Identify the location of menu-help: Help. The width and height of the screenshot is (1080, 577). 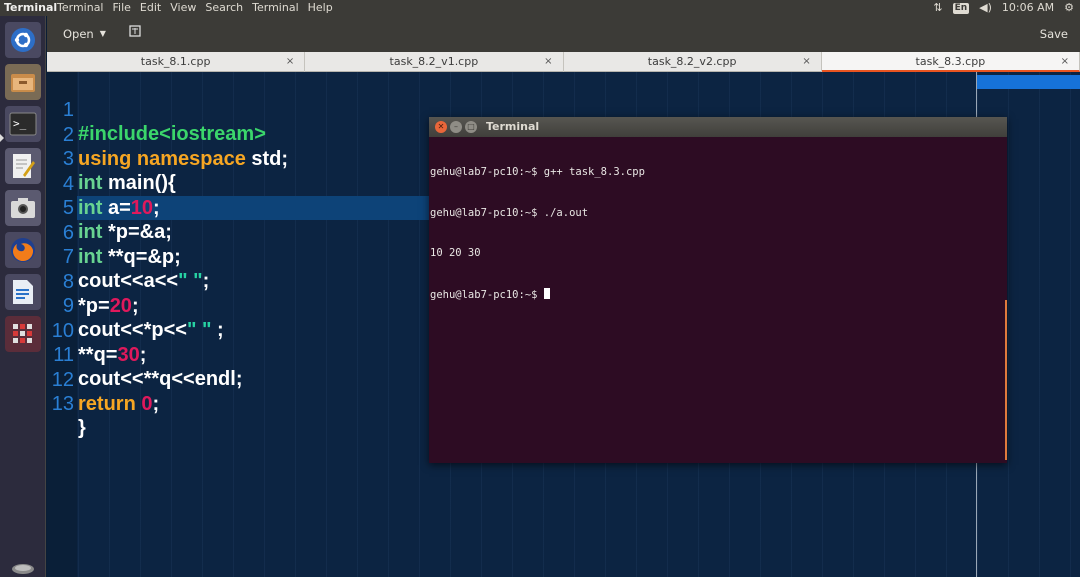
(320, 8).